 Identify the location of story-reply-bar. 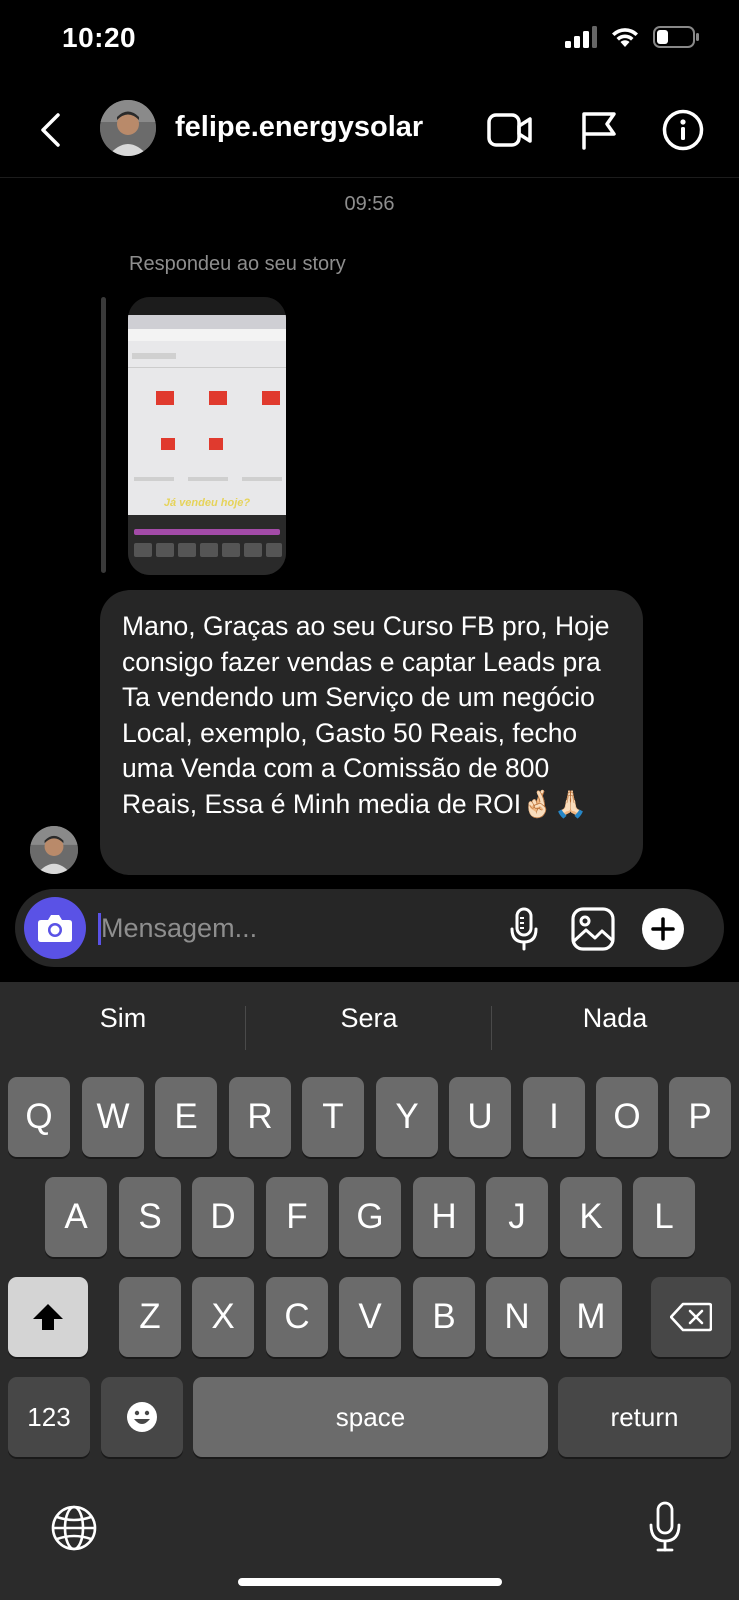
(103, 435).